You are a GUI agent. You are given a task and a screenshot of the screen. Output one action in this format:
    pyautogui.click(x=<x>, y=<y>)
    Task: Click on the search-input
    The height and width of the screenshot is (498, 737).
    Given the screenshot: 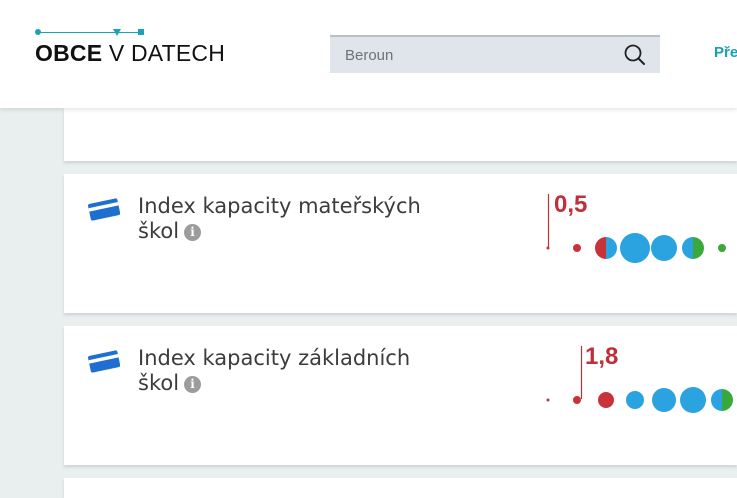 What is the action you would take?
    pyautogui.click(x=477, y=55)
    